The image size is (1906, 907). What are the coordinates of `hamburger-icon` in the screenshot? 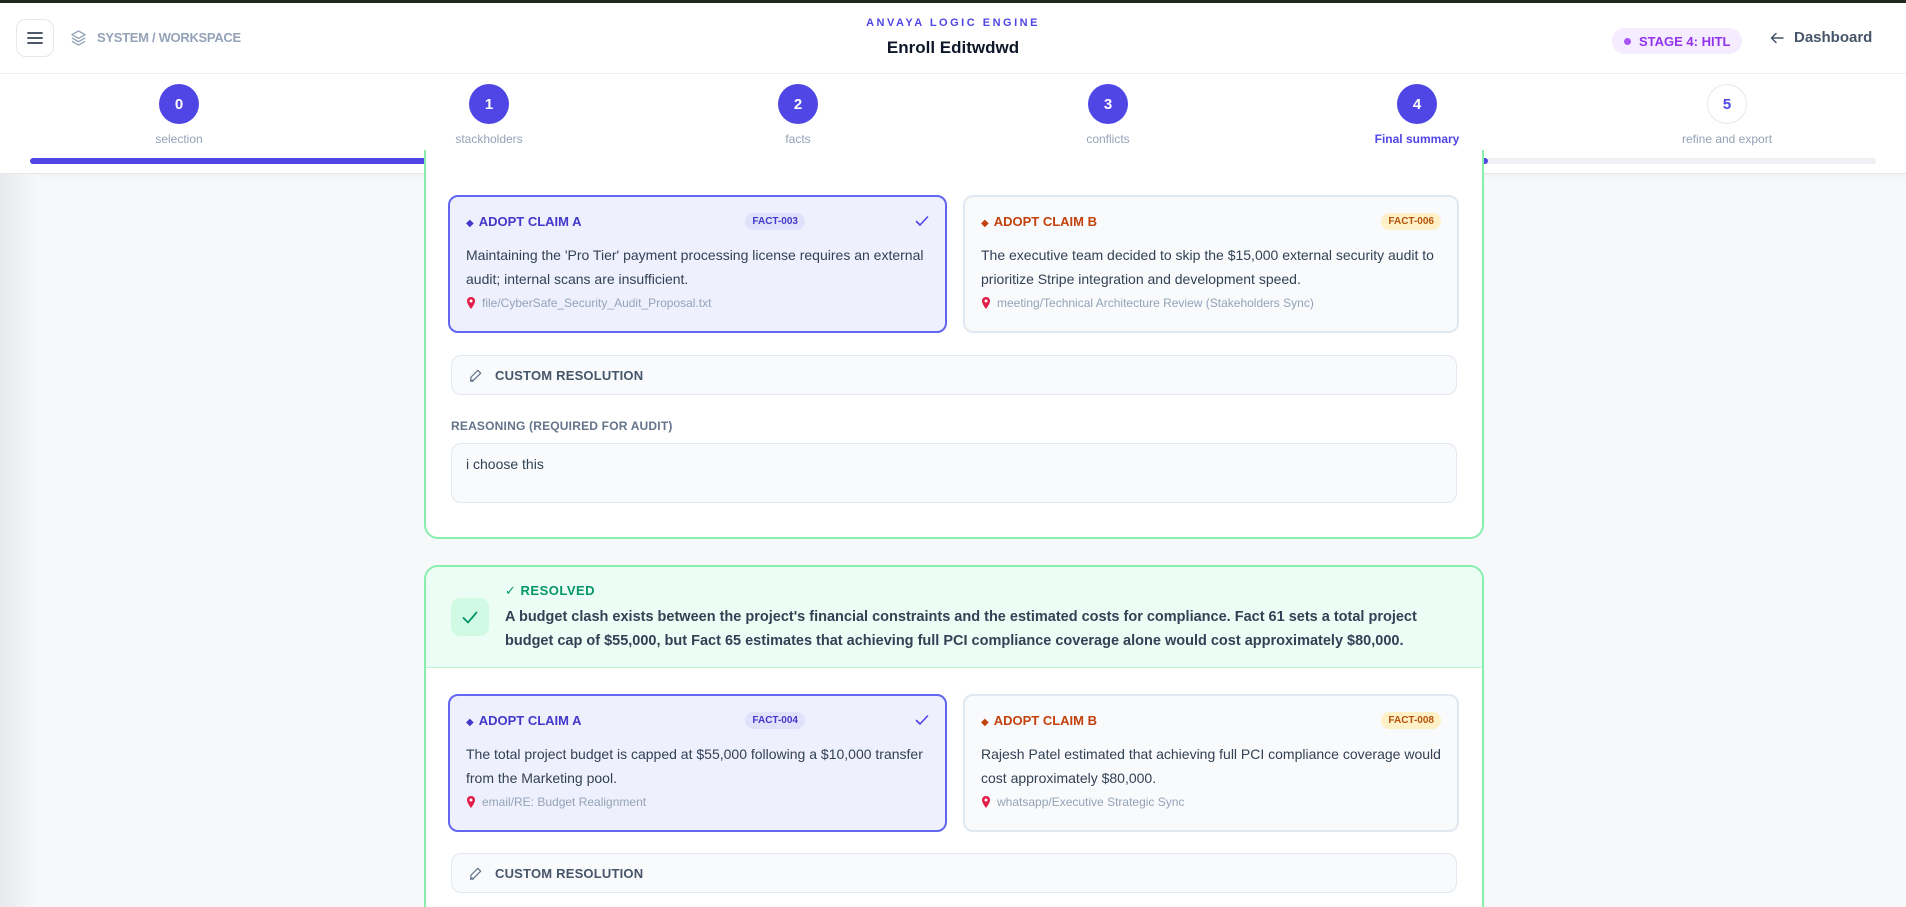 It's located at (35, 38).